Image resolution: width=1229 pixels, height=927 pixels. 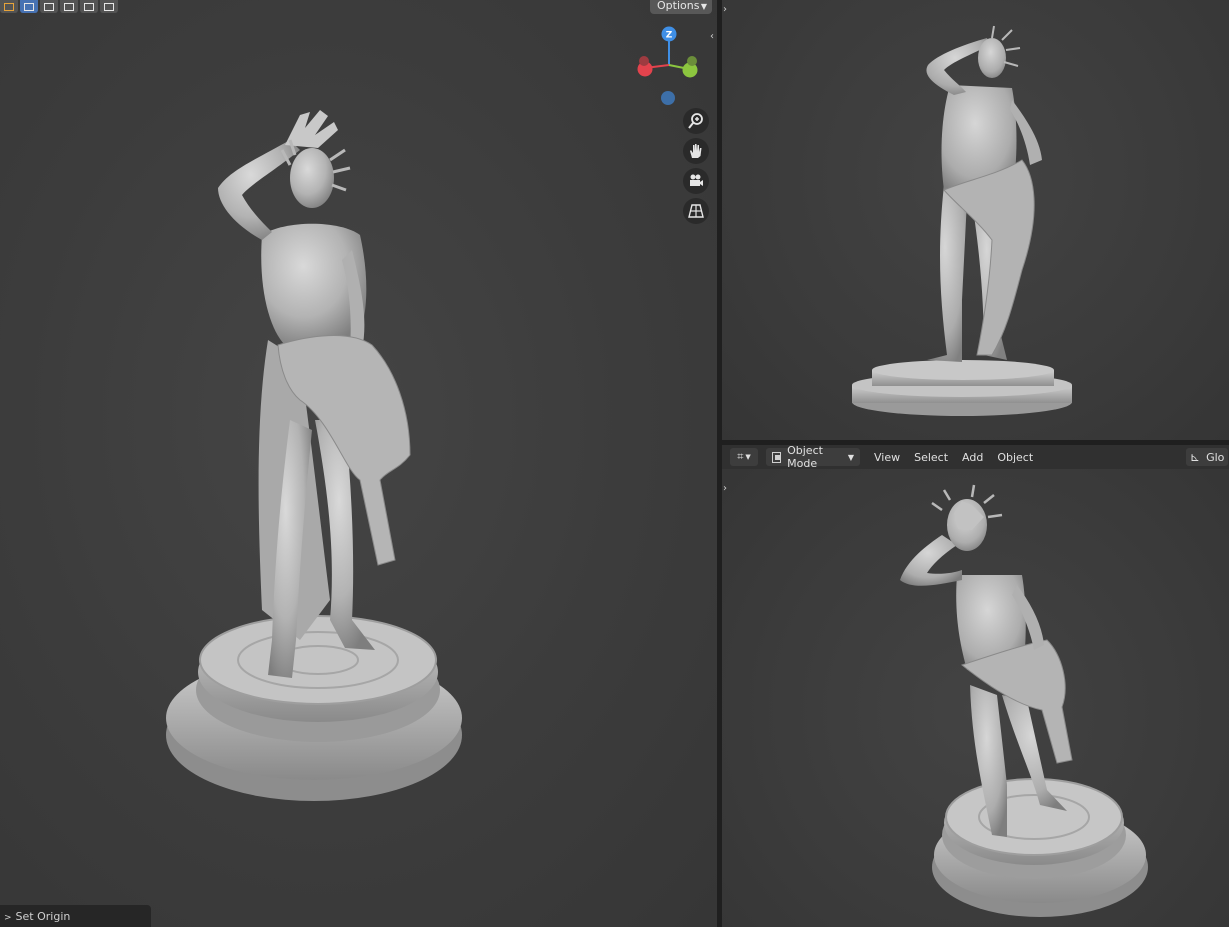 What do you see at coordinates (696, 181) in the screenshot?
I see `camera-icon` at bounding box center [696, 181].